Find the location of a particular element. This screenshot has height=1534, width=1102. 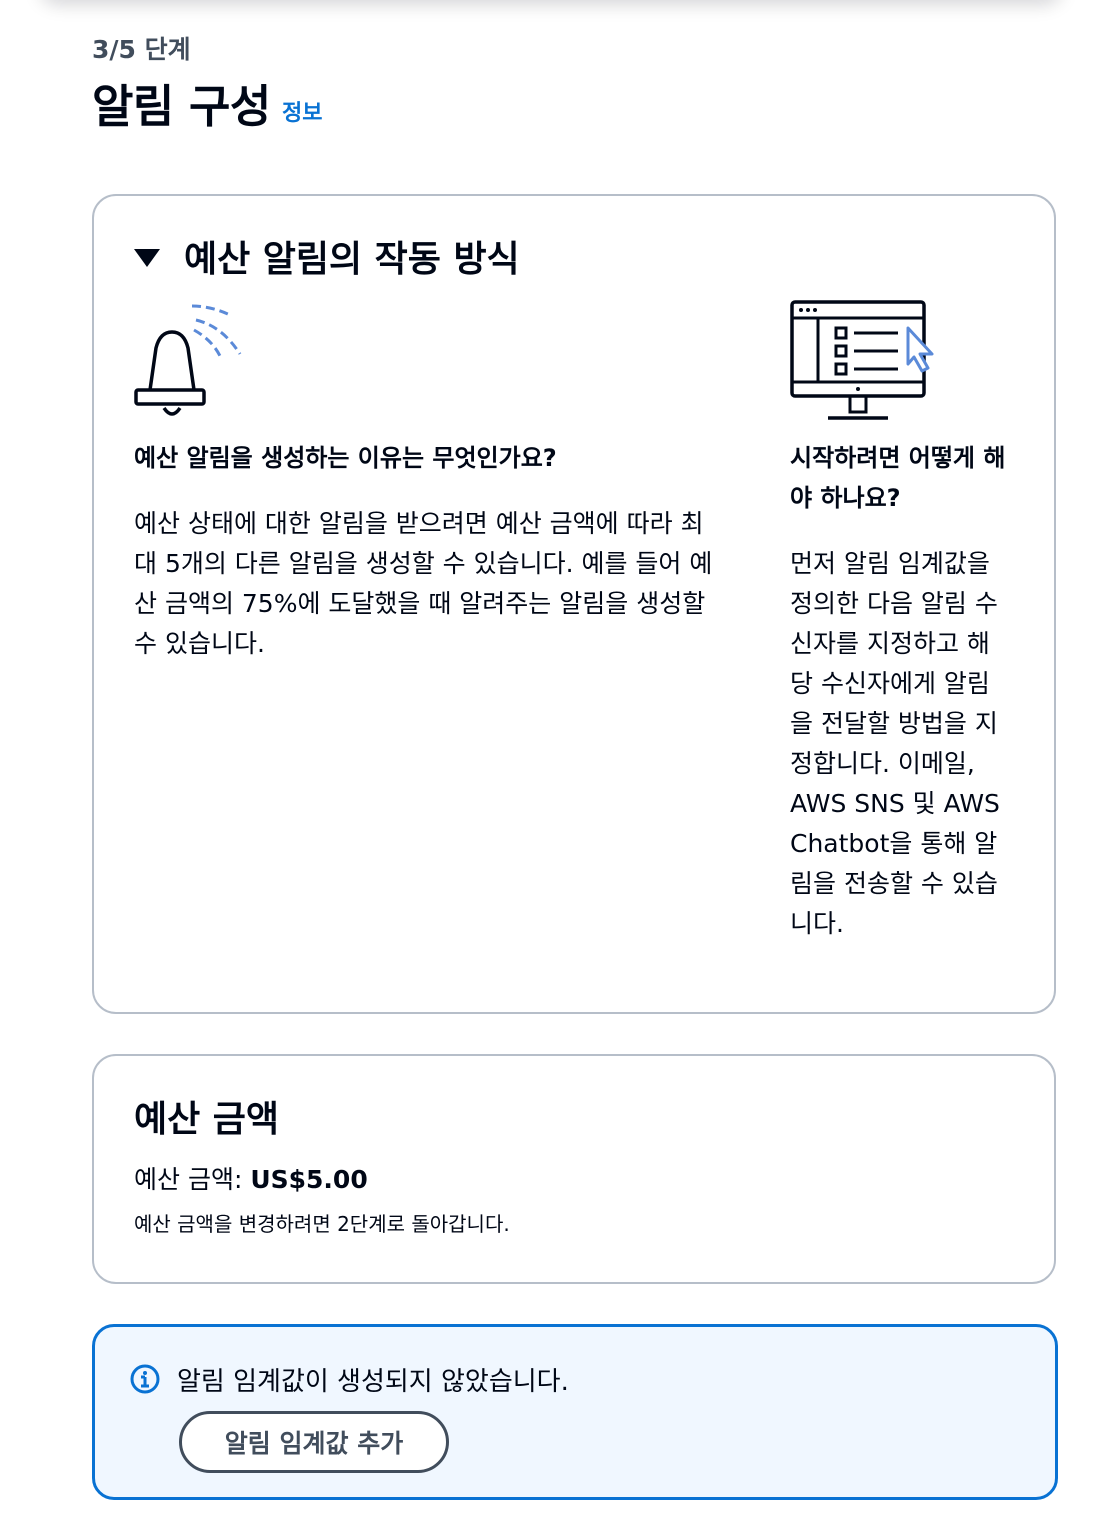

how-it-works-toggle: 예산 알림의 작동 방식 is located at coordinates (327, 256).